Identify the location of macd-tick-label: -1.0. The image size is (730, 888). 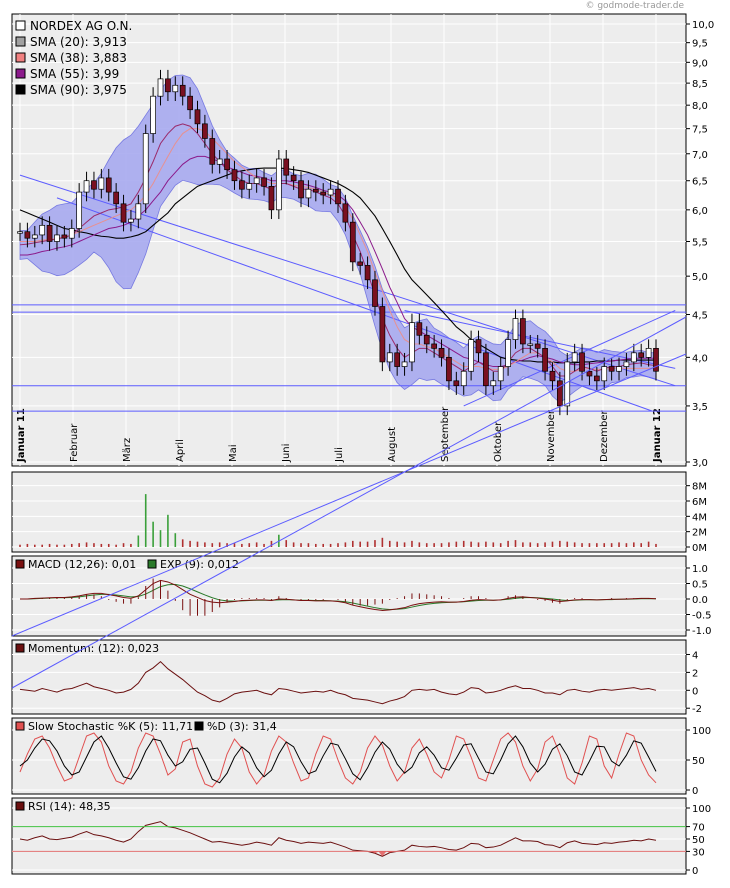
(702, 631).